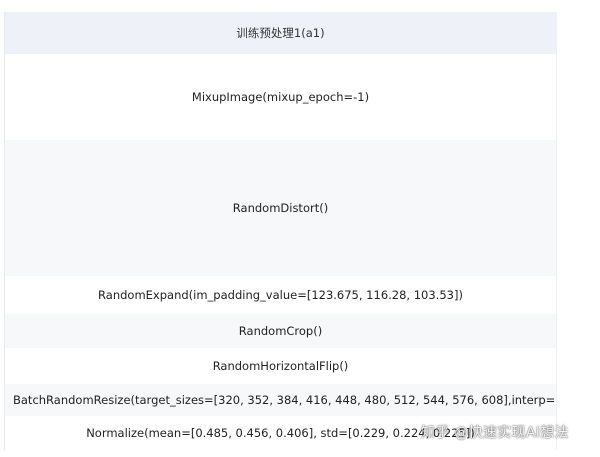  Describe the element at coordinates (280, 33) in the screenshot. I see `table-header: 训练预处理1(a1)` at that location.